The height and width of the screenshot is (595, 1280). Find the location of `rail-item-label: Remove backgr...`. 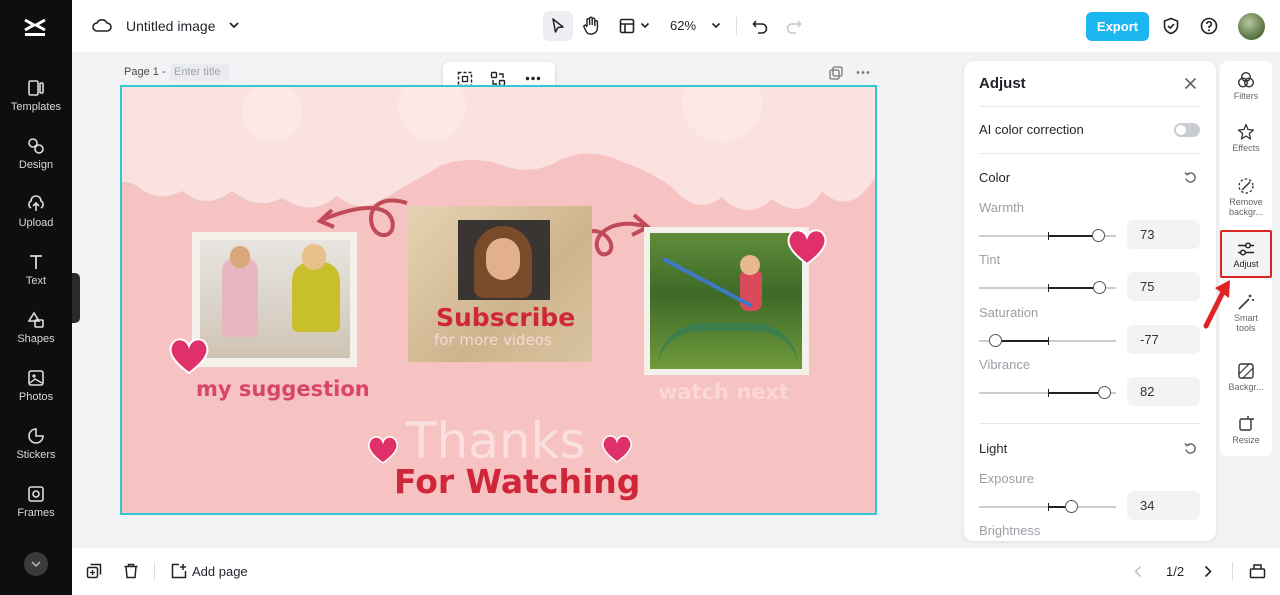

rail-item-label: Remove backgr... is located at coordinates (1246, 207).